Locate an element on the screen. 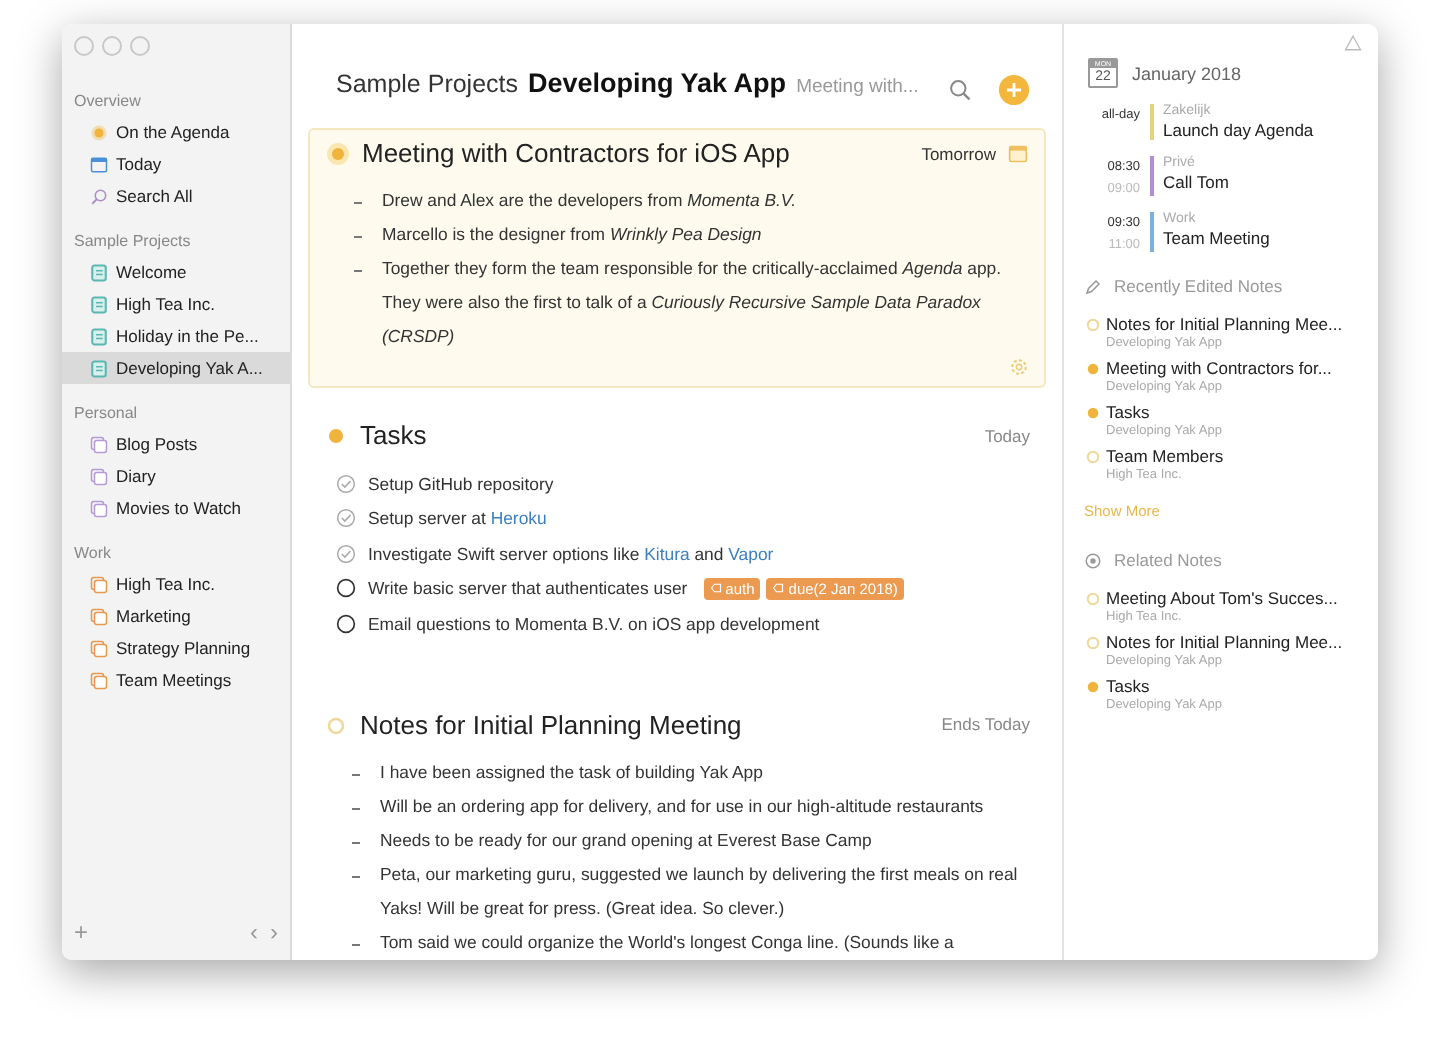 This screenshot has width=1440, height=1058. sidebar-item: Marketing is located at coordinates (176, 616).